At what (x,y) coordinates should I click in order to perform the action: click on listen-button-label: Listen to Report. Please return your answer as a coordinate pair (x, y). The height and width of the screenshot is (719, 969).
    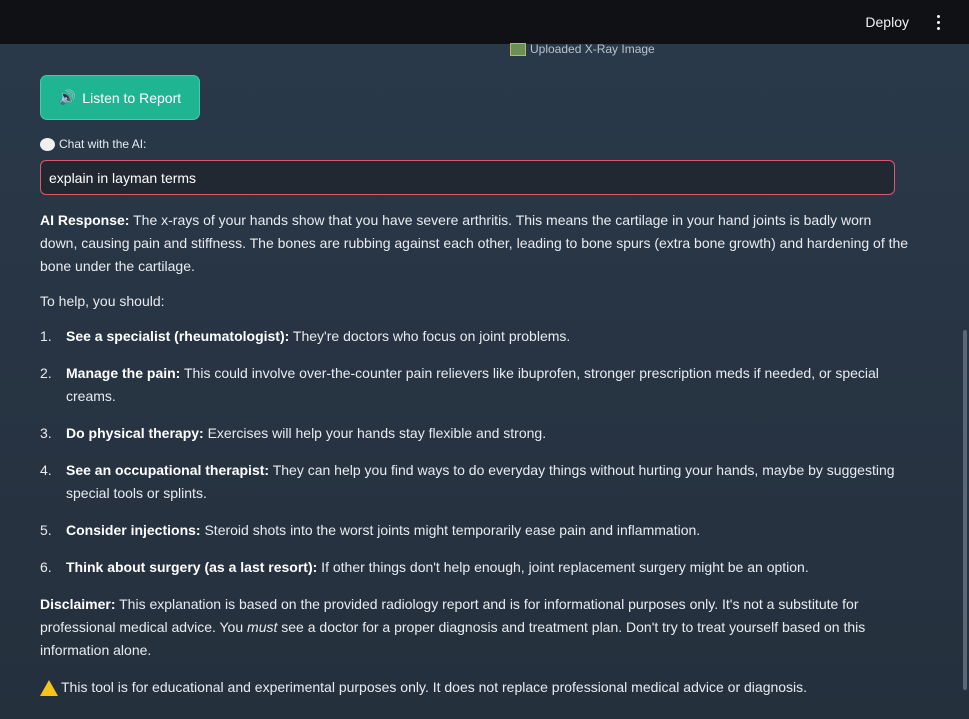
    Looking at the image, I should click on (132, 97).